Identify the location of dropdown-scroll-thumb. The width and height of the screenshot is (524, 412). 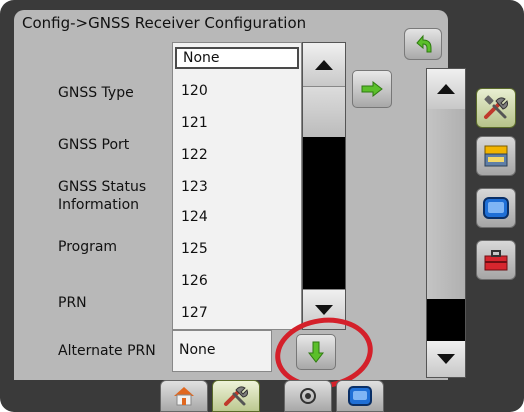
(324, 112).